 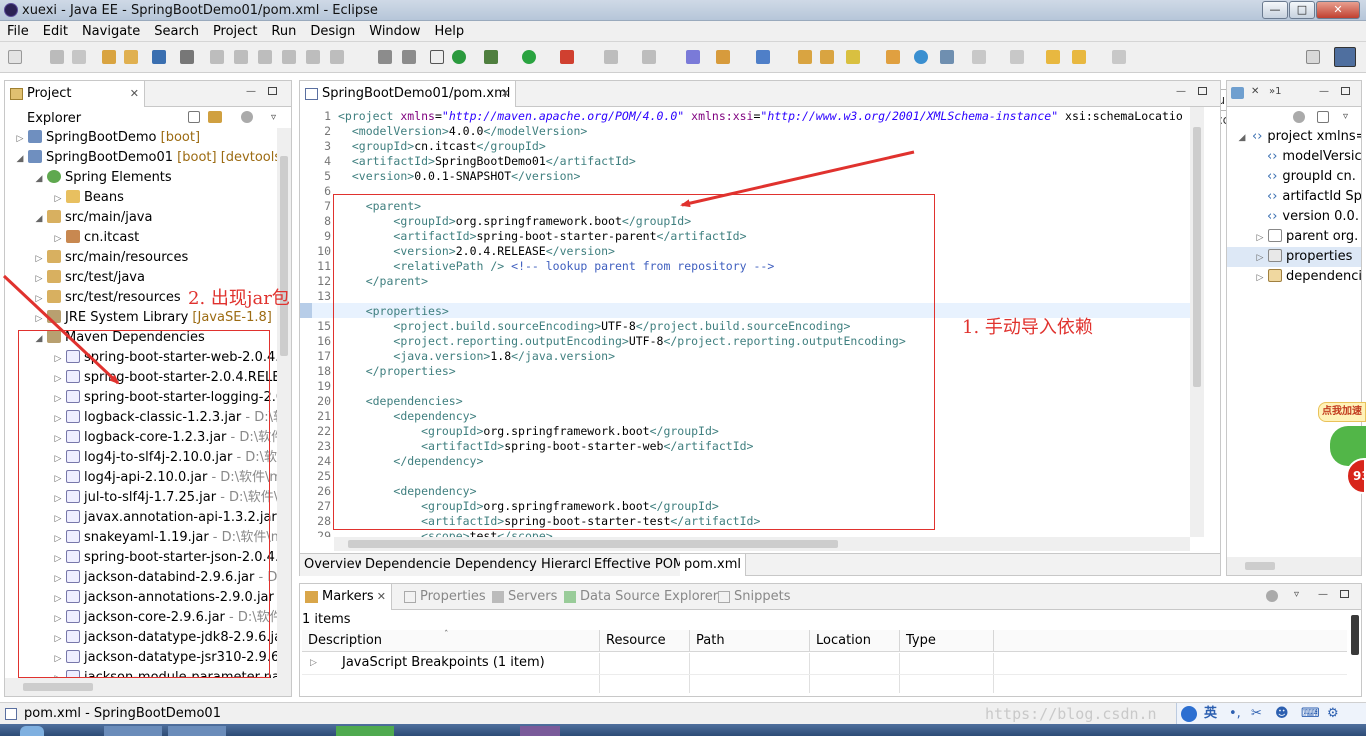 I want to click on os-taskbar, so click(x=683, y=730).